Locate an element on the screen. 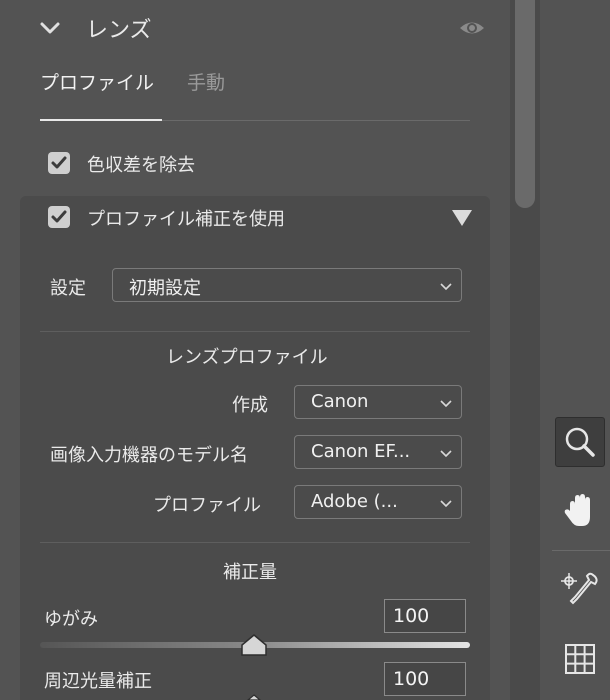  zoom-tool-button is located at coordinates (580, 442).